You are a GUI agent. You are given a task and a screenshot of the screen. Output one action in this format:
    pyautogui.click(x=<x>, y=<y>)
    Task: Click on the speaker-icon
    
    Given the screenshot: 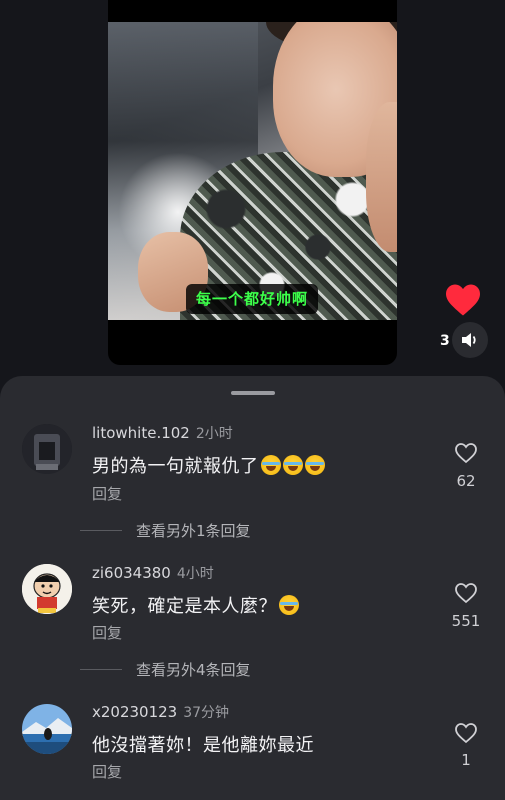 What is the action you would take?
    pyautogui.click(x=469, y=340)
    